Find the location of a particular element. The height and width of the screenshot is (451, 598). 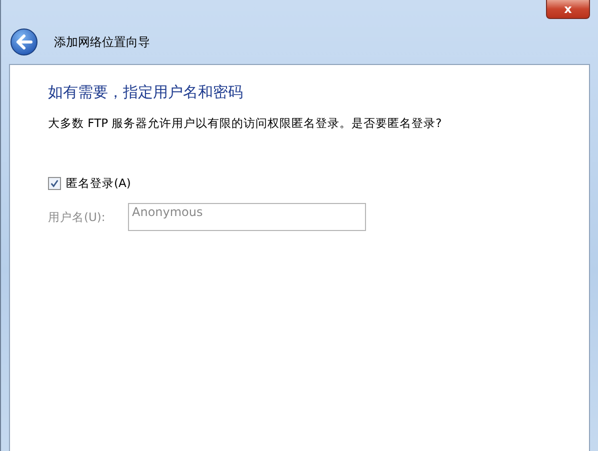

wizard-title: 添加网络位置向导 is located at coordinates (102, 42).